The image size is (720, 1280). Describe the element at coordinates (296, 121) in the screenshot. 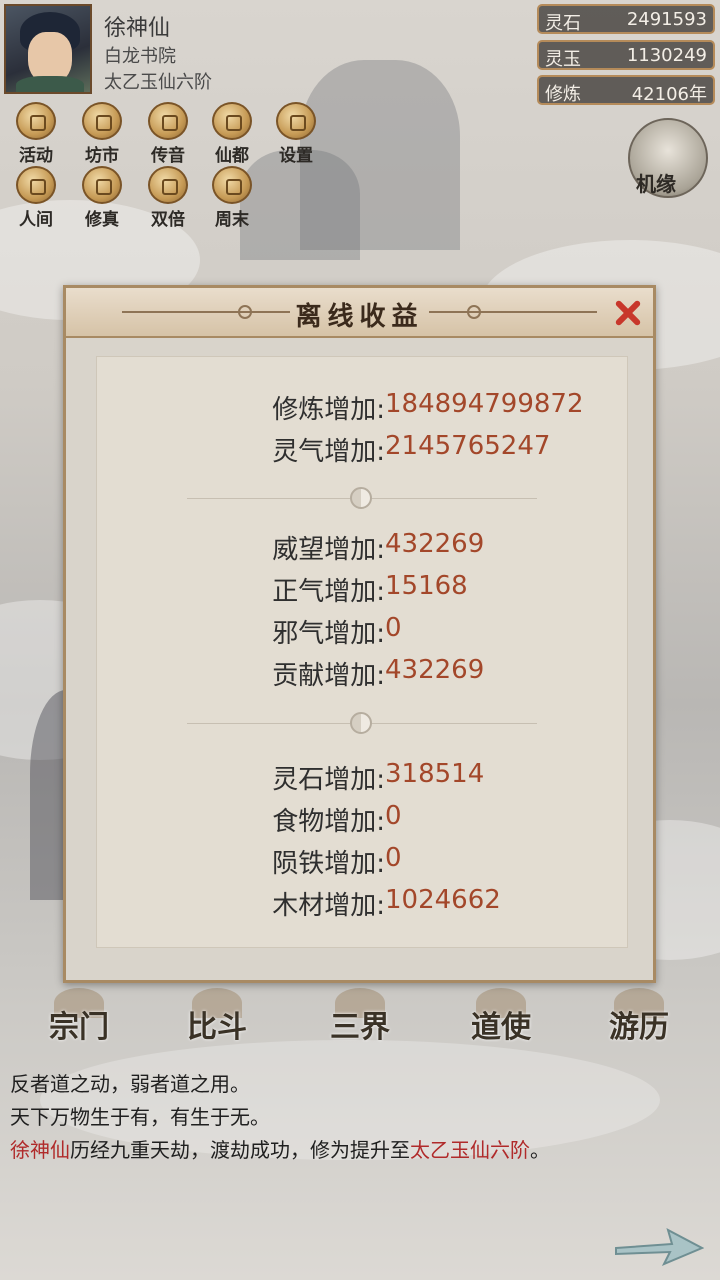

I see `gear-icon` at that location.